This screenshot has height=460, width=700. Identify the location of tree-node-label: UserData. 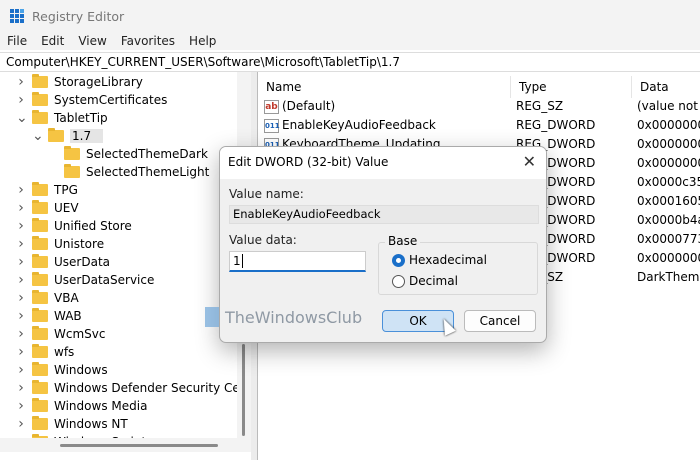
(82, 262).